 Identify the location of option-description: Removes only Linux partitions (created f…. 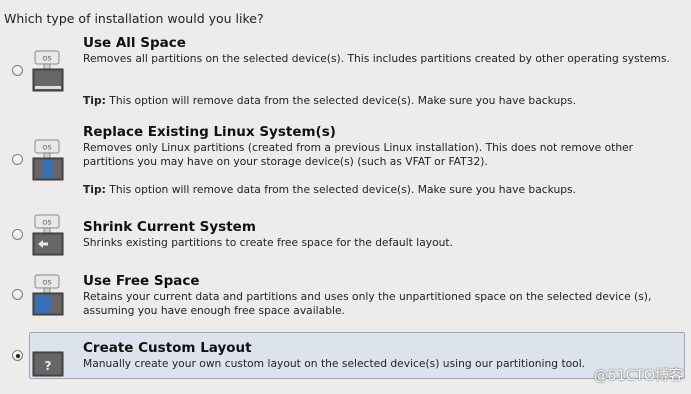
(358, 154).